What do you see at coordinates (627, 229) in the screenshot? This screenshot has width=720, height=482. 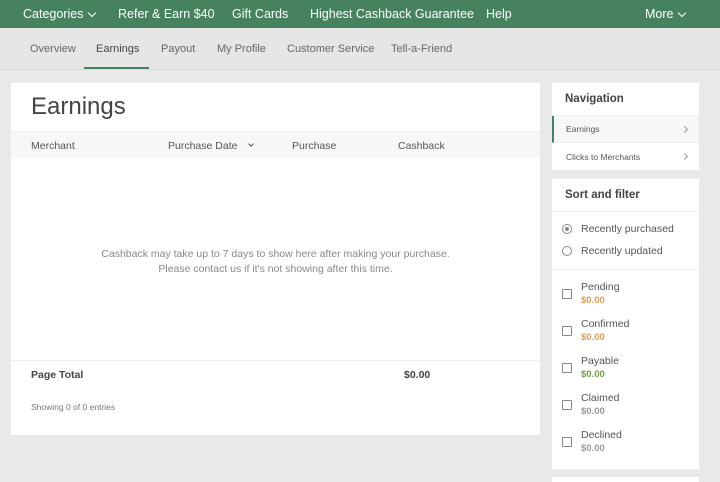 I see `sort-option-label: Recently purchased` at bounding box center [627, 229].